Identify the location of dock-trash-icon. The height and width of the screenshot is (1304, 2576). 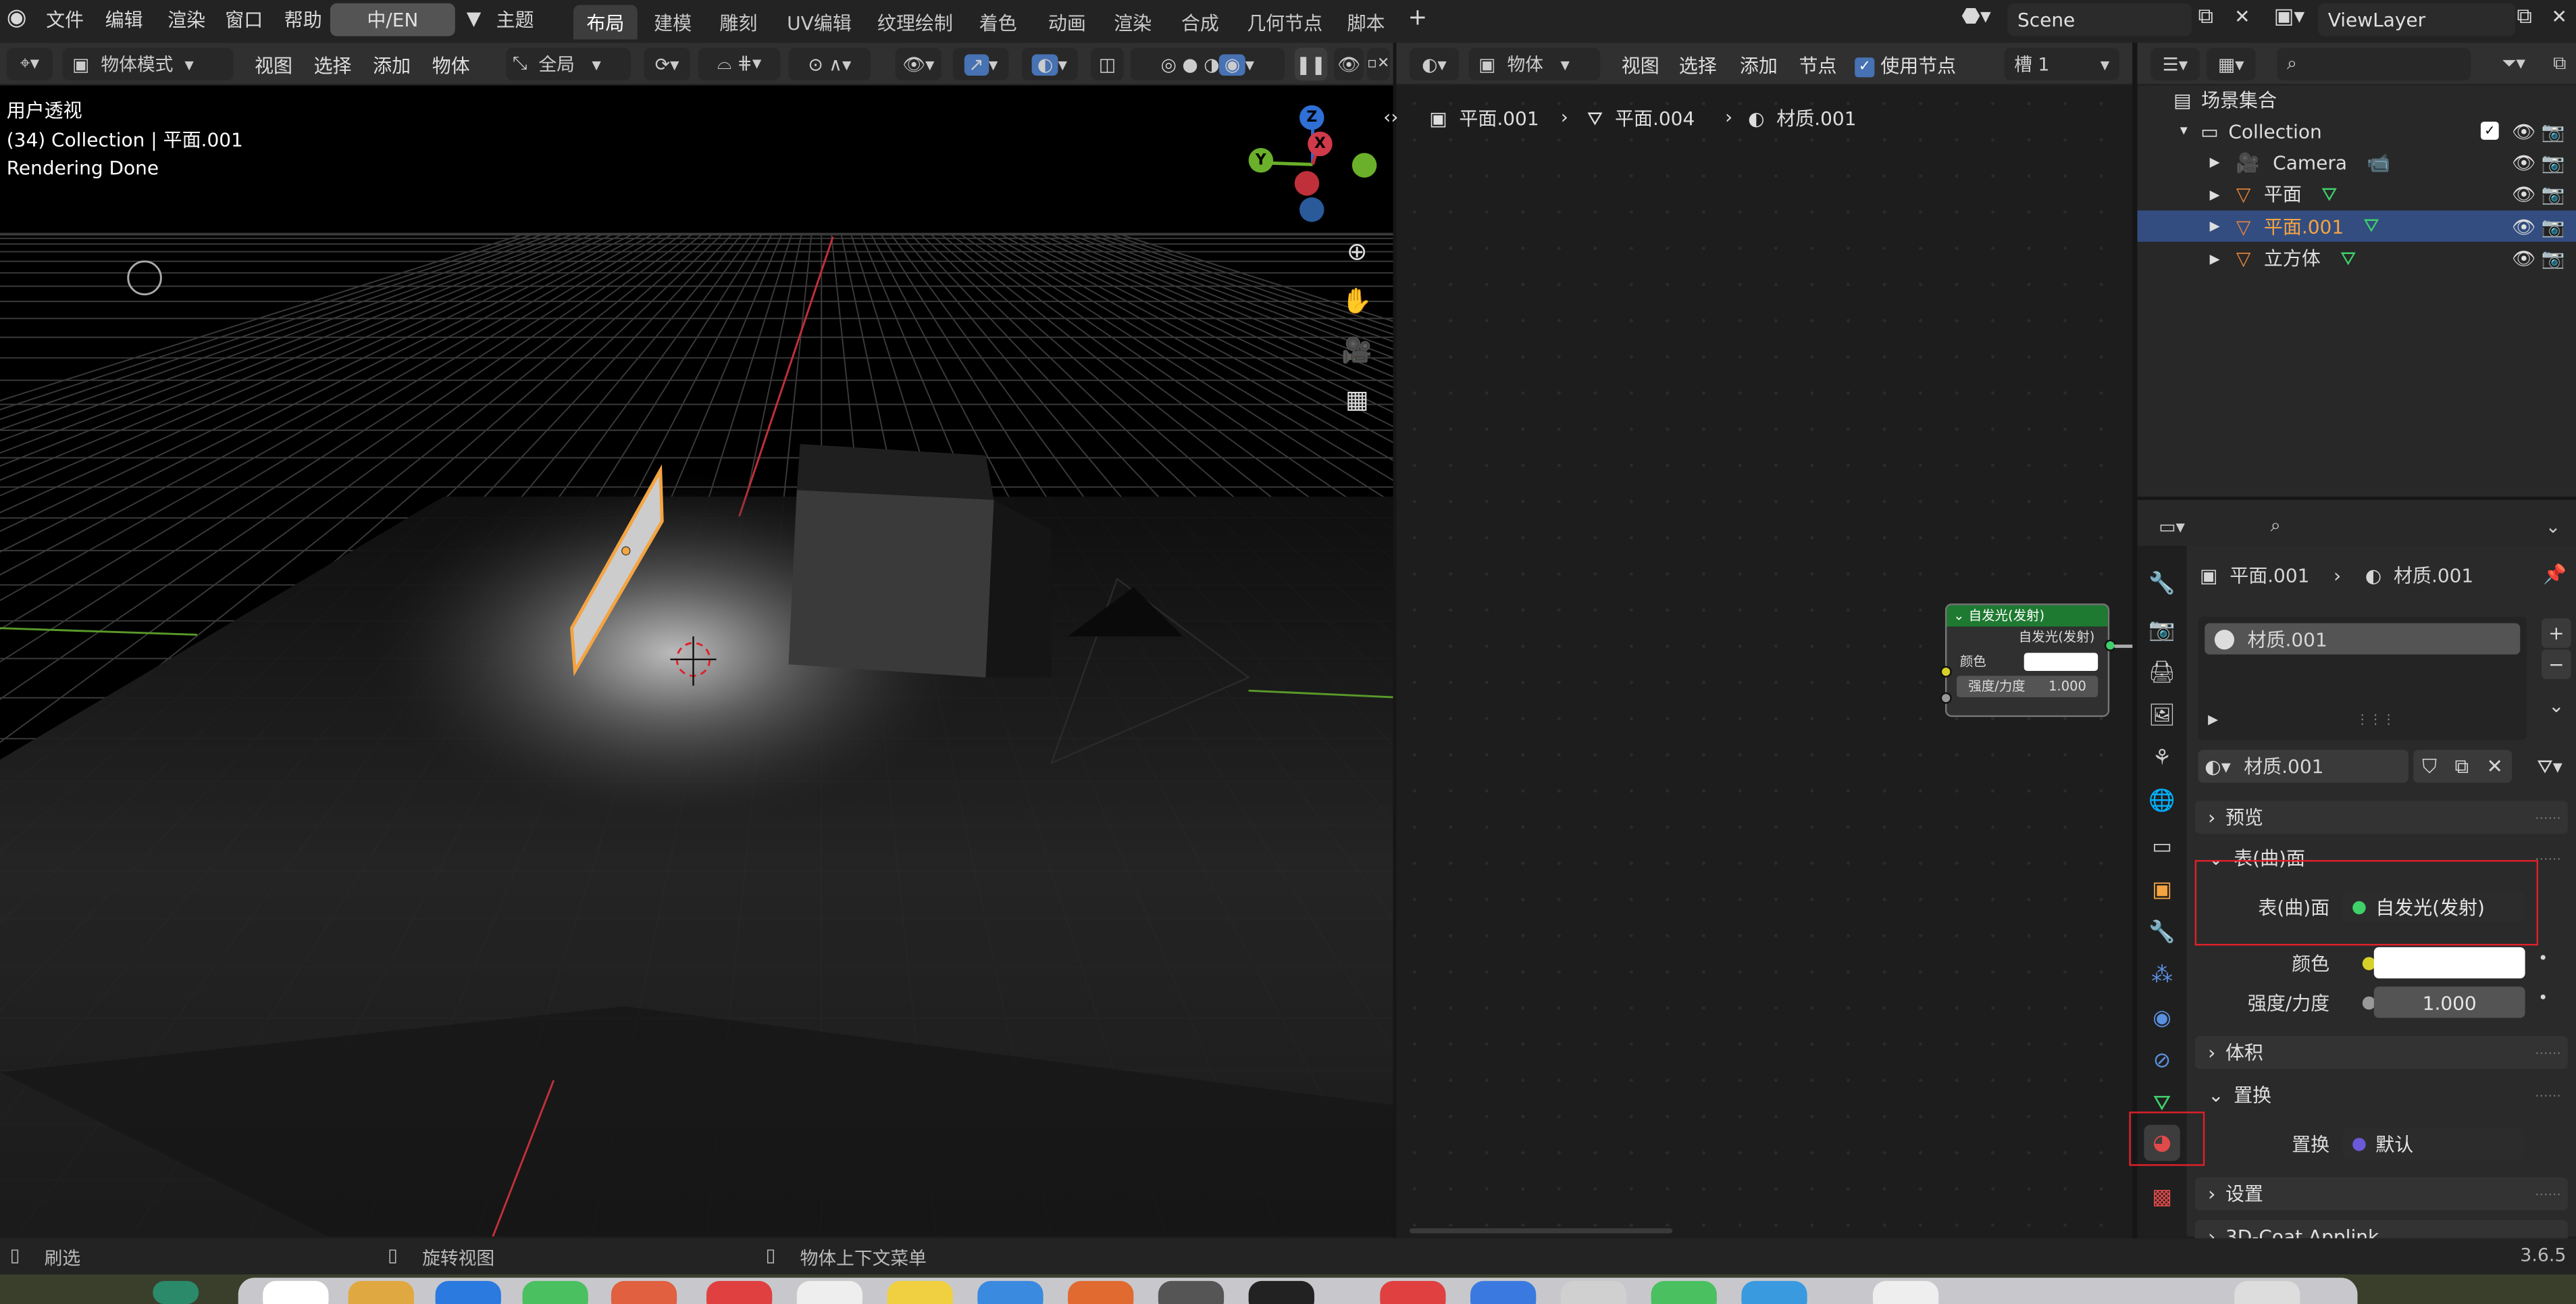
(2267, 1292).